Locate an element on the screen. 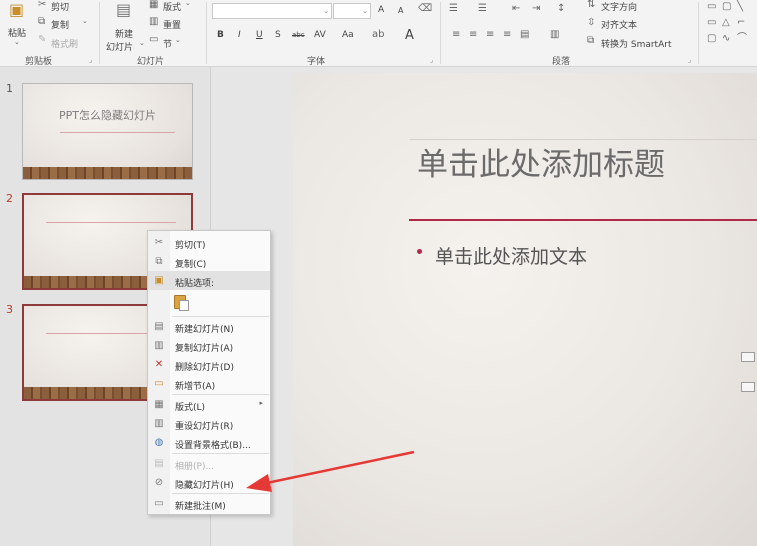 The width and height of the screenshot is (757, 546). annotation-arrow-shaft is located at coordinates (338, 468).